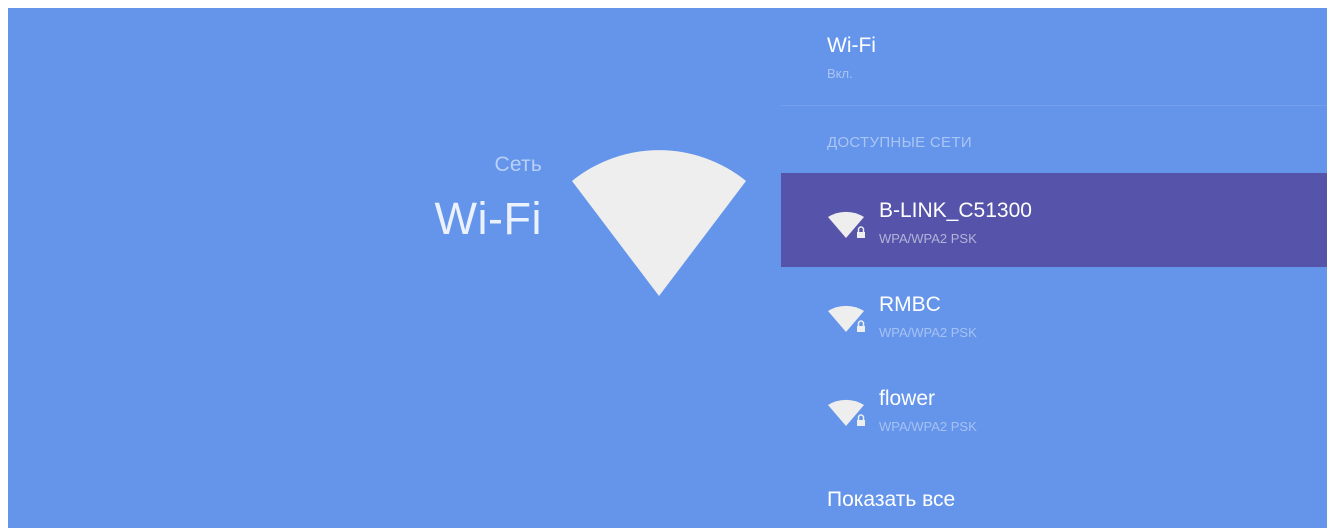 The height and width of the screenshot is (528, 1335). What do you see at coordinates (891, 500) in the screenshot?
I see `show-all-button: Показать все` at bounding box center [891, 500].